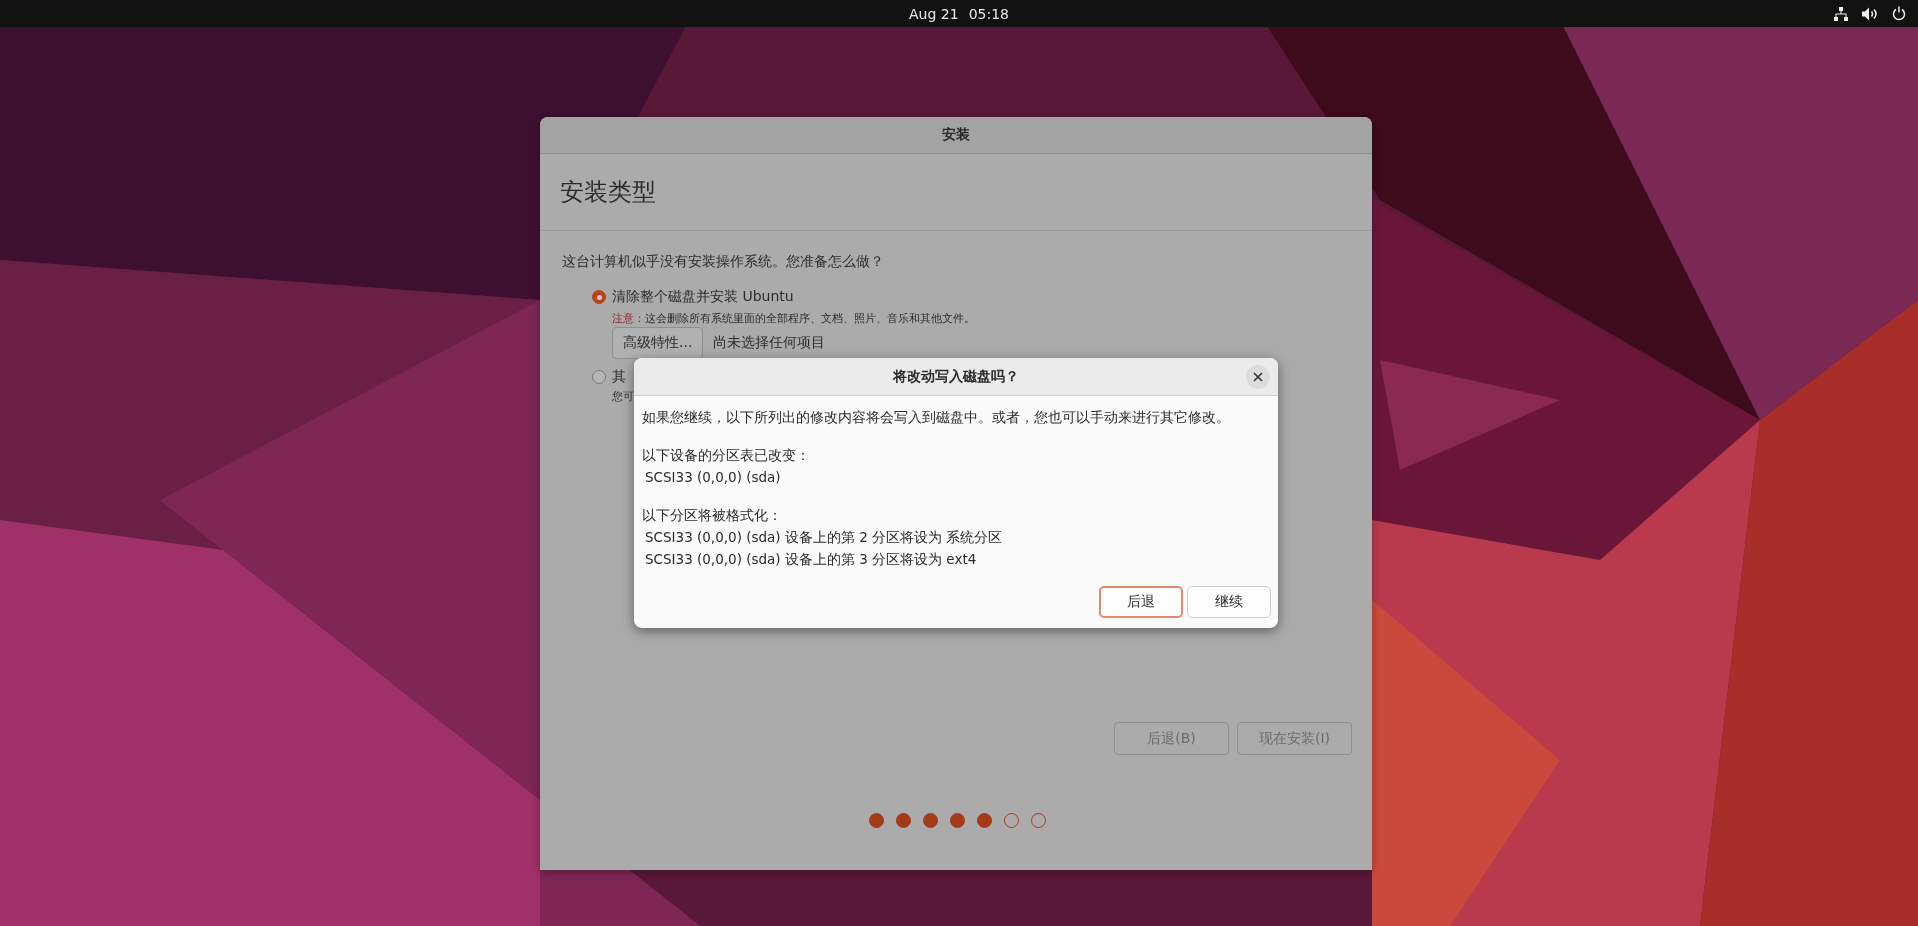 Image resolution: width=1918 pixels, height=926 pixels. I want to click on change-item: SCSI33 (0,0,0) (sda), so click(713, 477).